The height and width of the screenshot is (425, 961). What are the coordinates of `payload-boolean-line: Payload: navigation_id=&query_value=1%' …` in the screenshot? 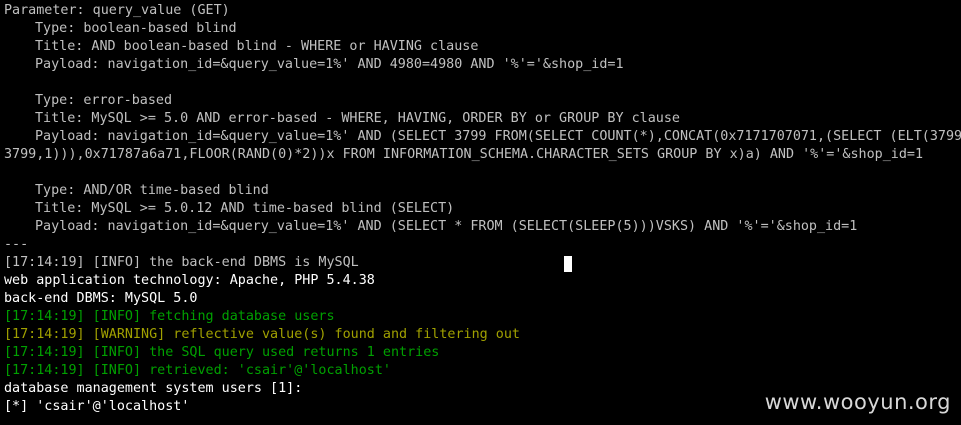 It's located at (329, 64).